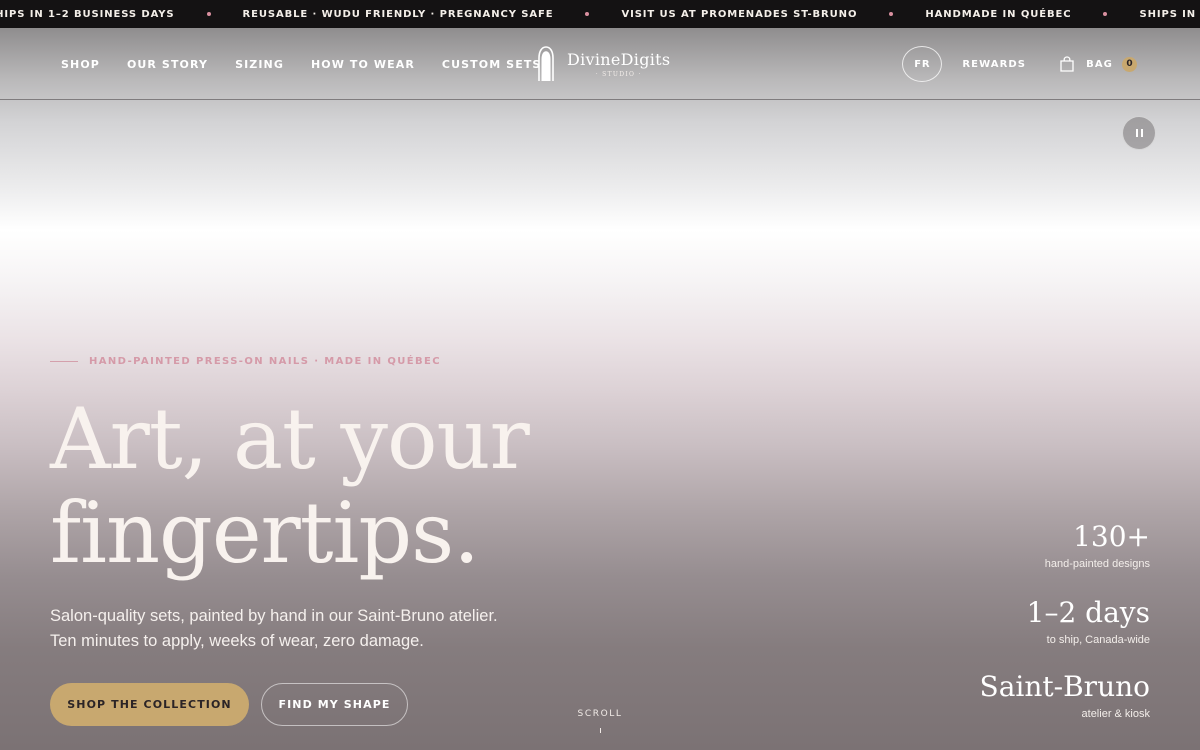 The image size is (1200, 750). I want to click on header-actions: FR Rewards Bag 0, so click(1019, 64).